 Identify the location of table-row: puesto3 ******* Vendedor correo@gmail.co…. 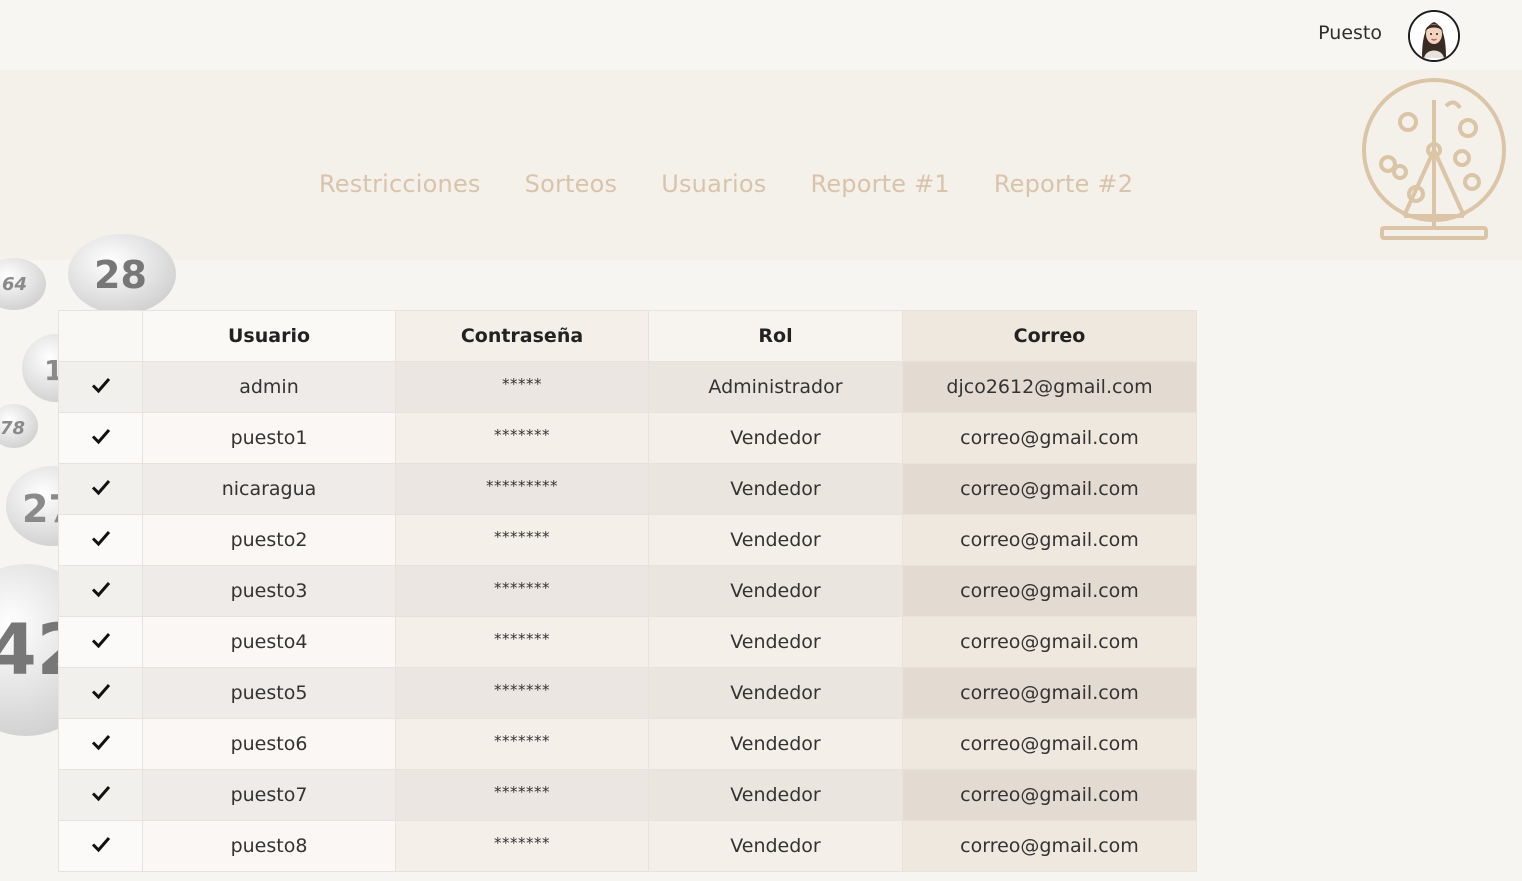
(627, 591).